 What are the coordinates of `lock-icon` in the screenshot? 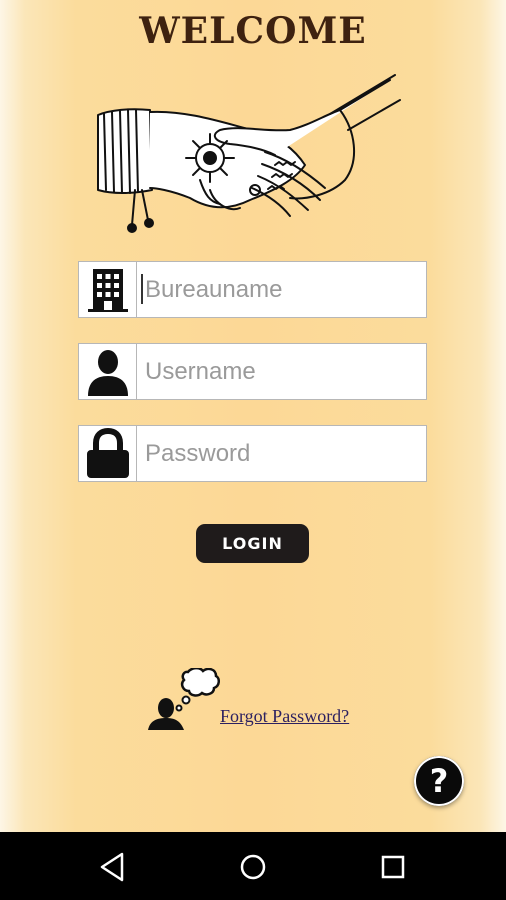 It's located at (108, 453).